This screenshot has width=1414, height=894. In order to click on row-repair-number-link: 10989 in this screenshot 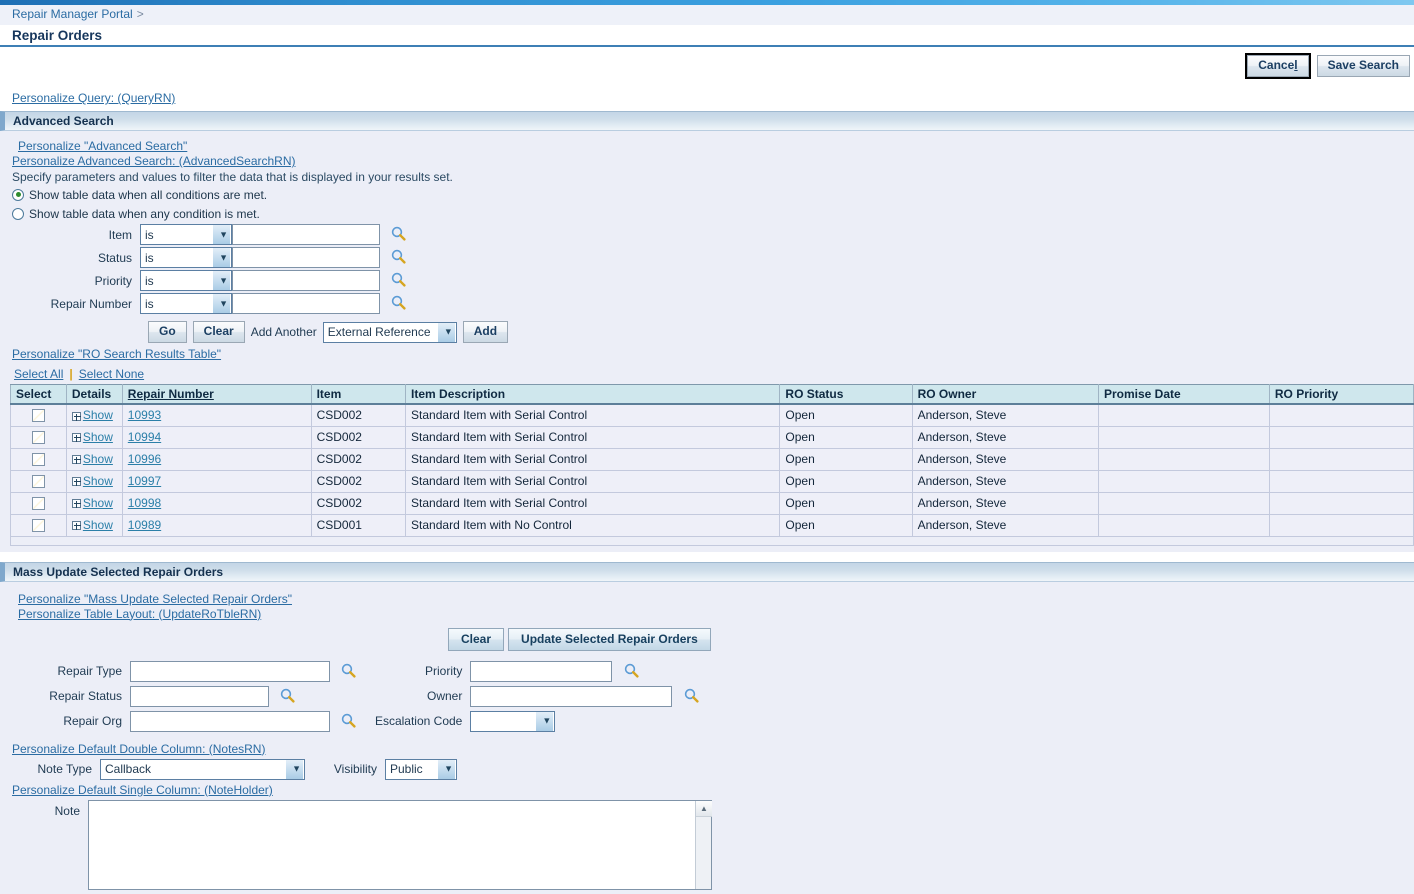, I will do `click(144, 525)`.